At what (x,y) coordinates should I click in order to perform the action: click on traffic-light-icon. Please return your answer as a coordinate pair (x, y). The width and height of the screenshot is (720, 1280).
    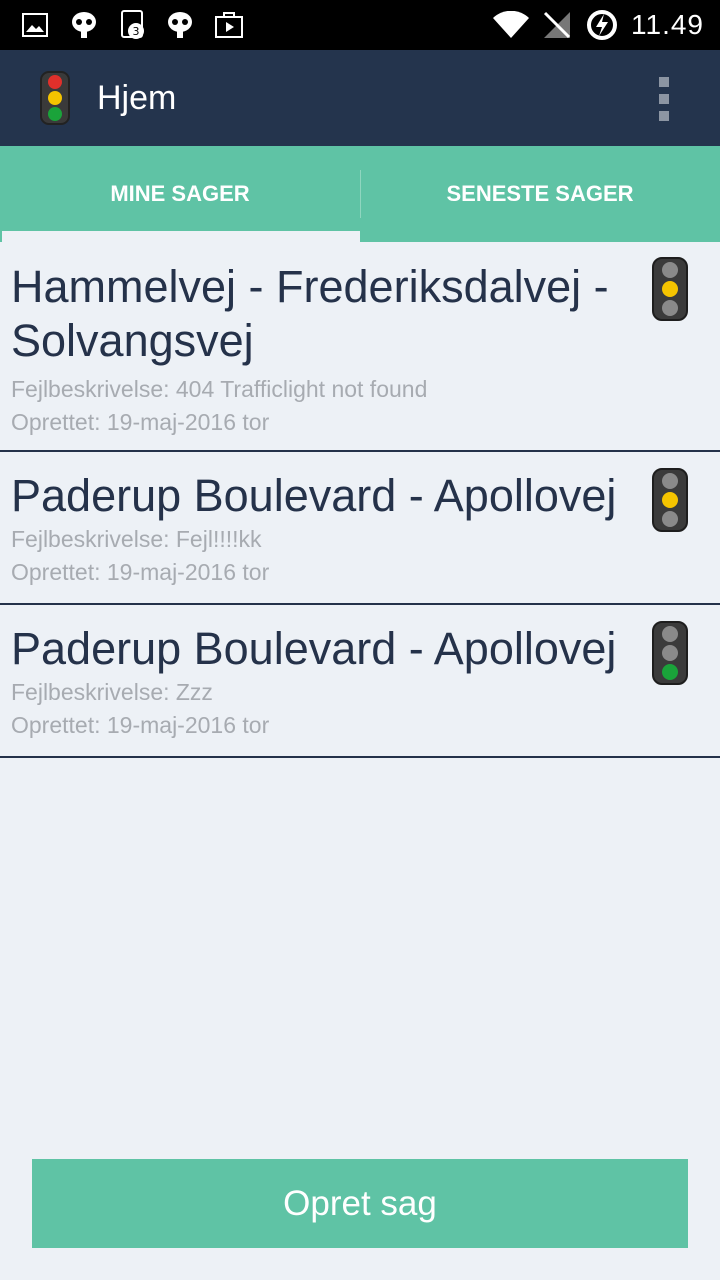
    Looking at the image, I should click on (55, 100).